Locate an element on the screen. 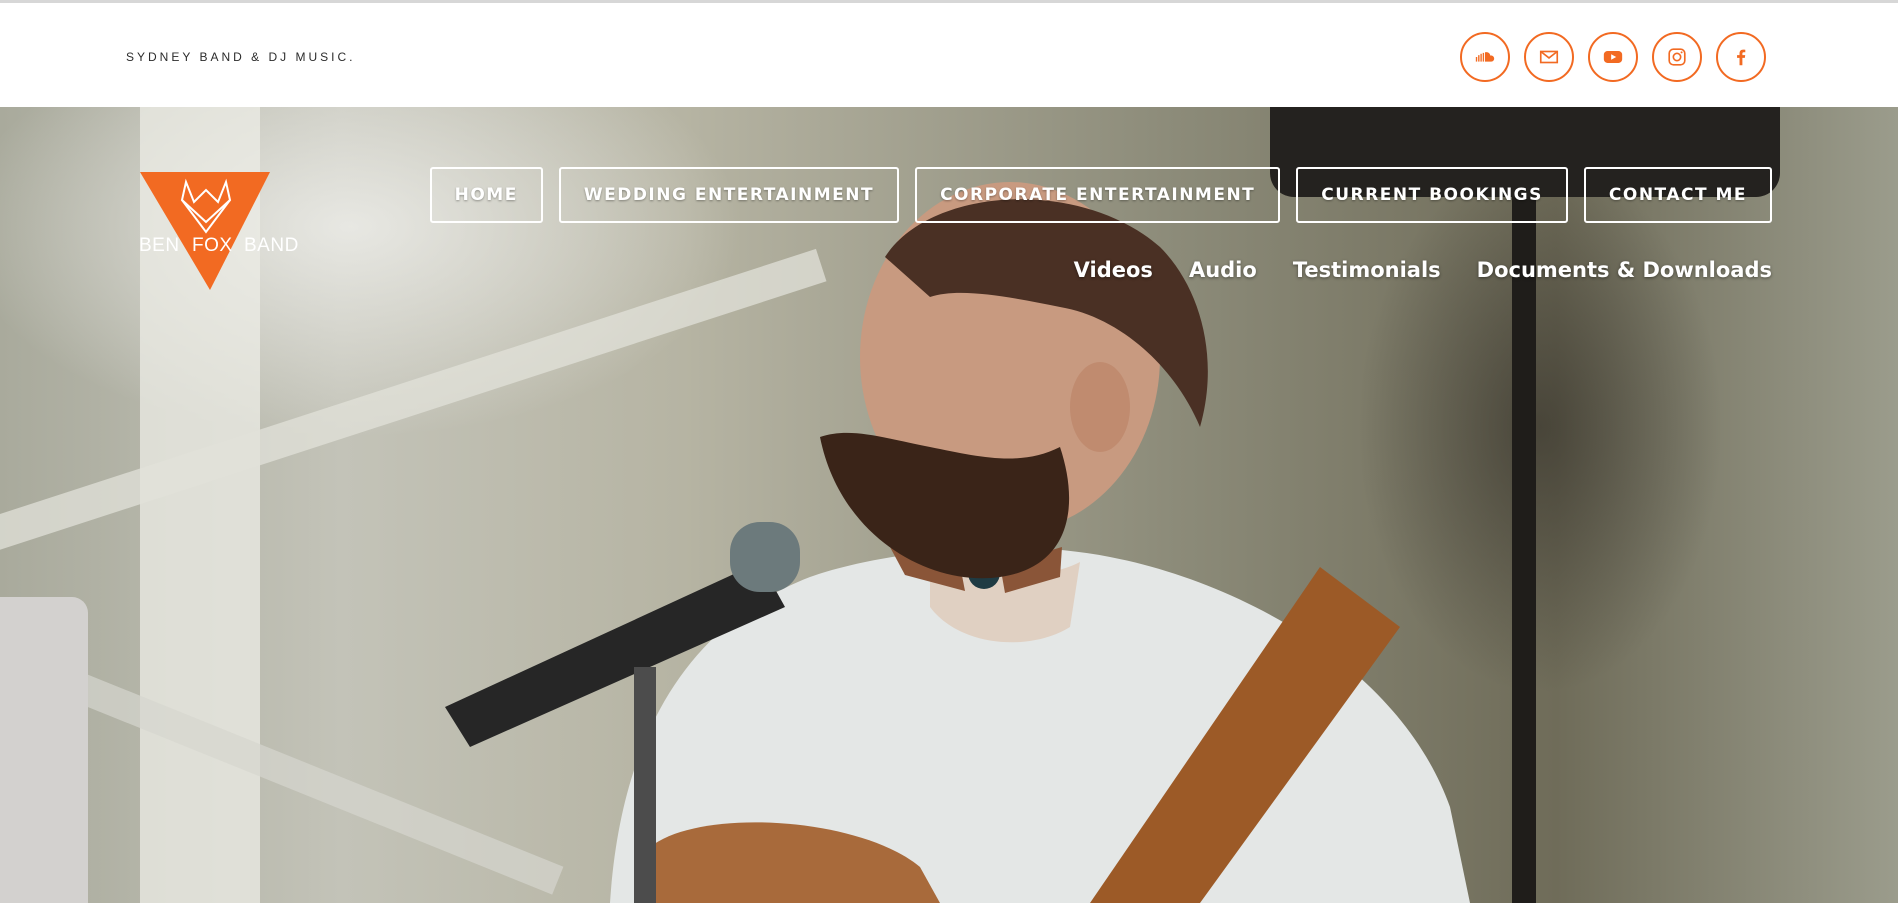 The width and height of the screenshot is (1898, 903). email-icon is located at coordinates (1549, 57).